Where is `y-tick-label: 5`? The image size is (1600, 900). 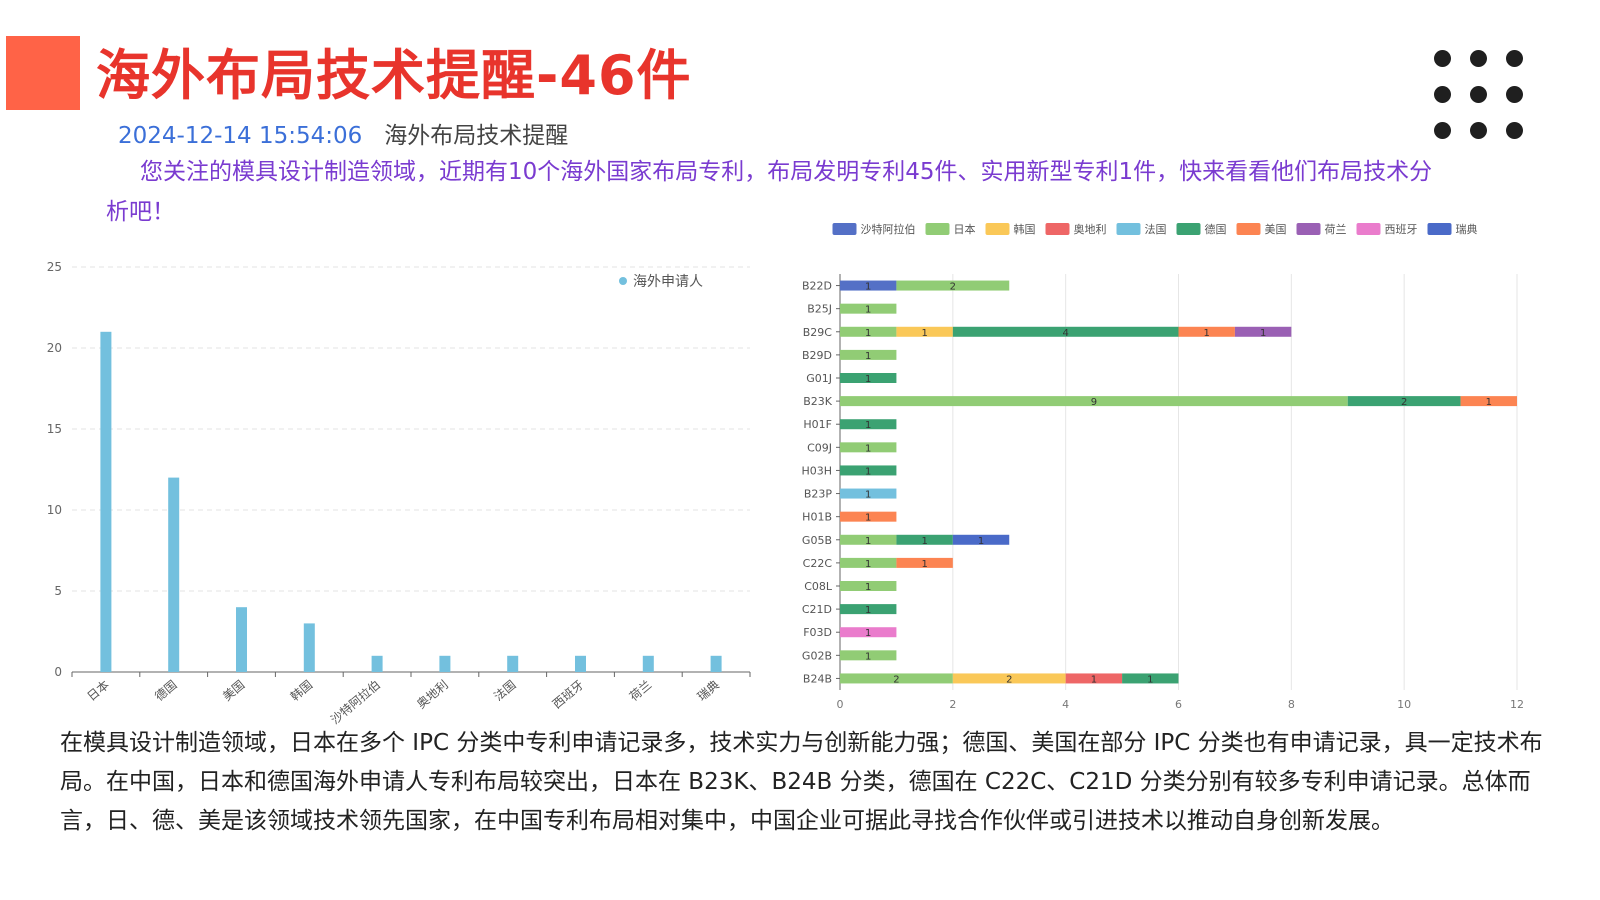 y-tick-label: 5 is located at coordinates (58, 591).